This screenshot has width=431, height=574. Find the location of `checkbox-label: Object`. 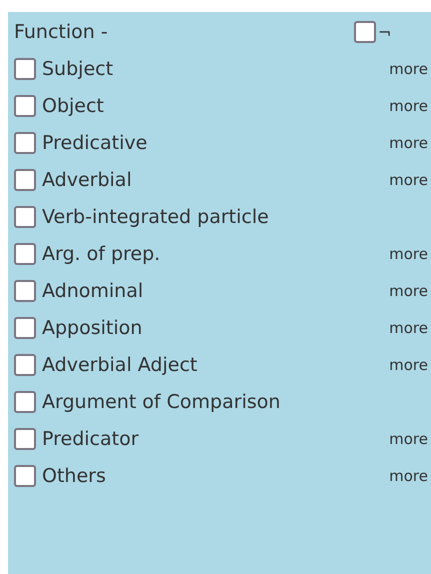

checkbox-label: Object is located at coordinates (73, 105).